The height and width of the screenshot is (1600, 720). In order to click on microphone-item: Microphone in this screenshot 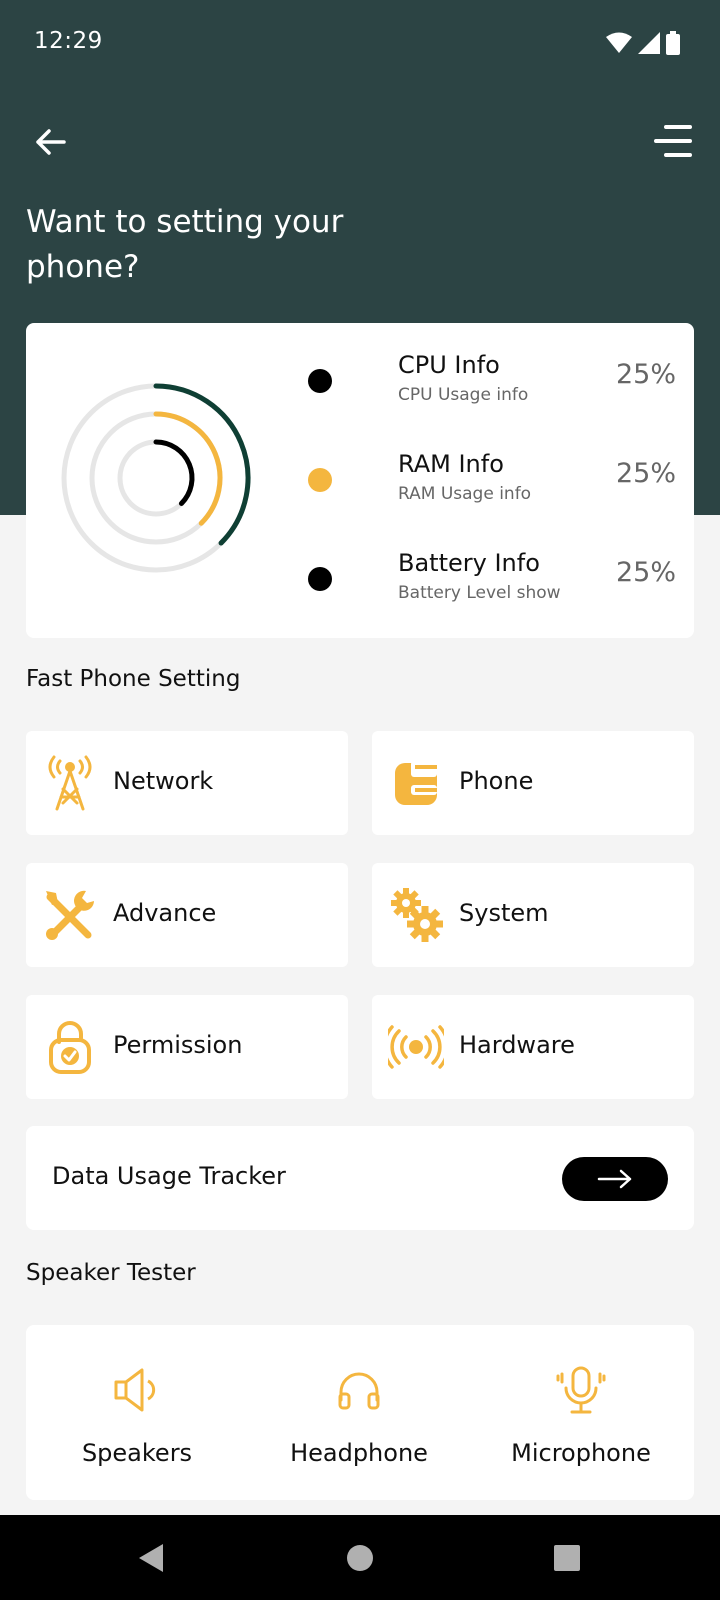, I will do `click(581, 1412)`.